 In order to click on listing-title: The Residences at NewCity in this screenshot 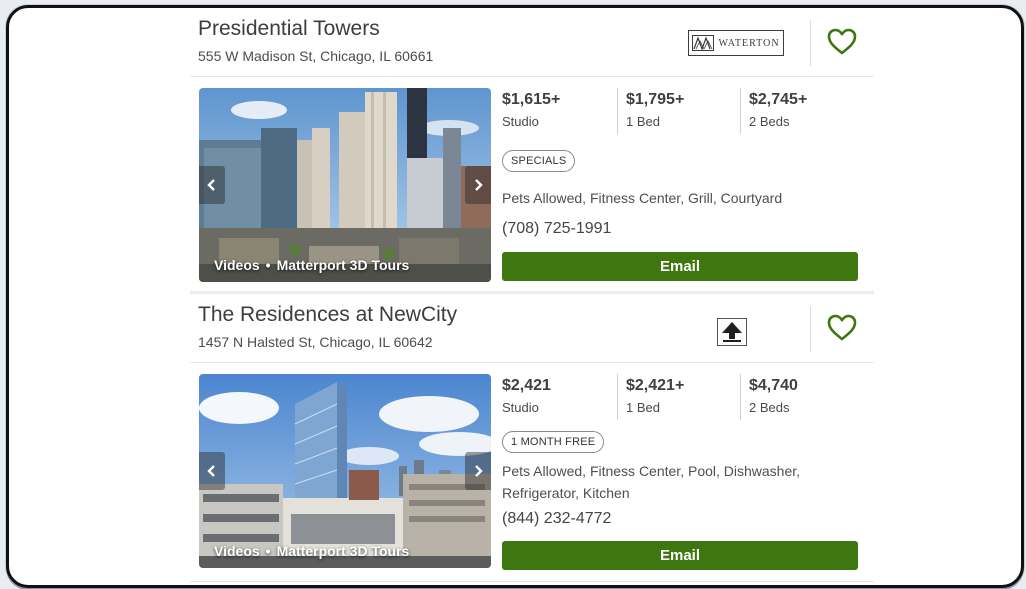, I will do `click(327, 315)`.